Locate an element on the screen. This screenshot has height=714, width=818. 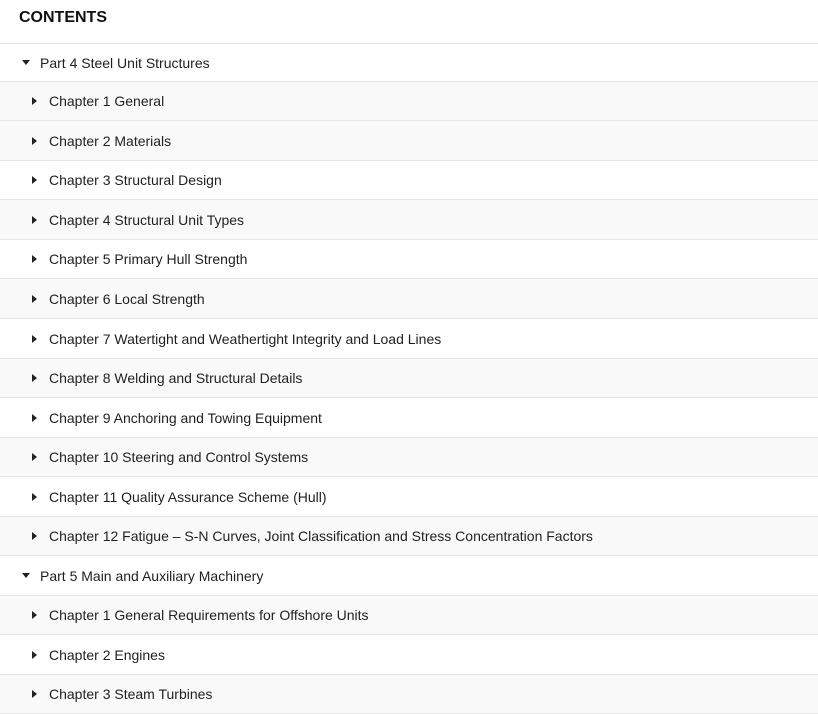
chapter-label: Chapter 1 General is located at coordinates (107, 101).